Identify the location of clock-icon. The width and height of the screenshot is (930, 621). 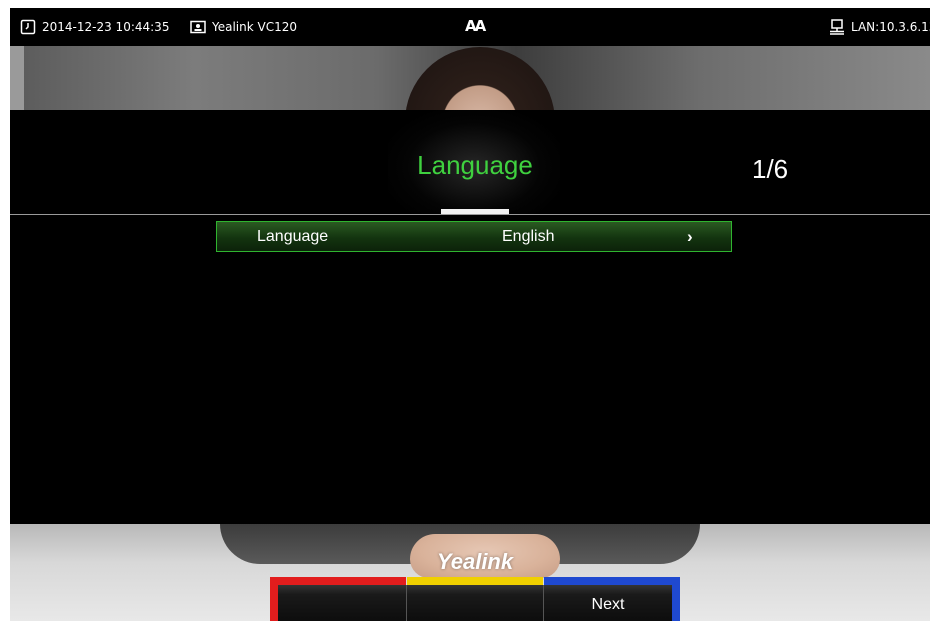
(28, 27).